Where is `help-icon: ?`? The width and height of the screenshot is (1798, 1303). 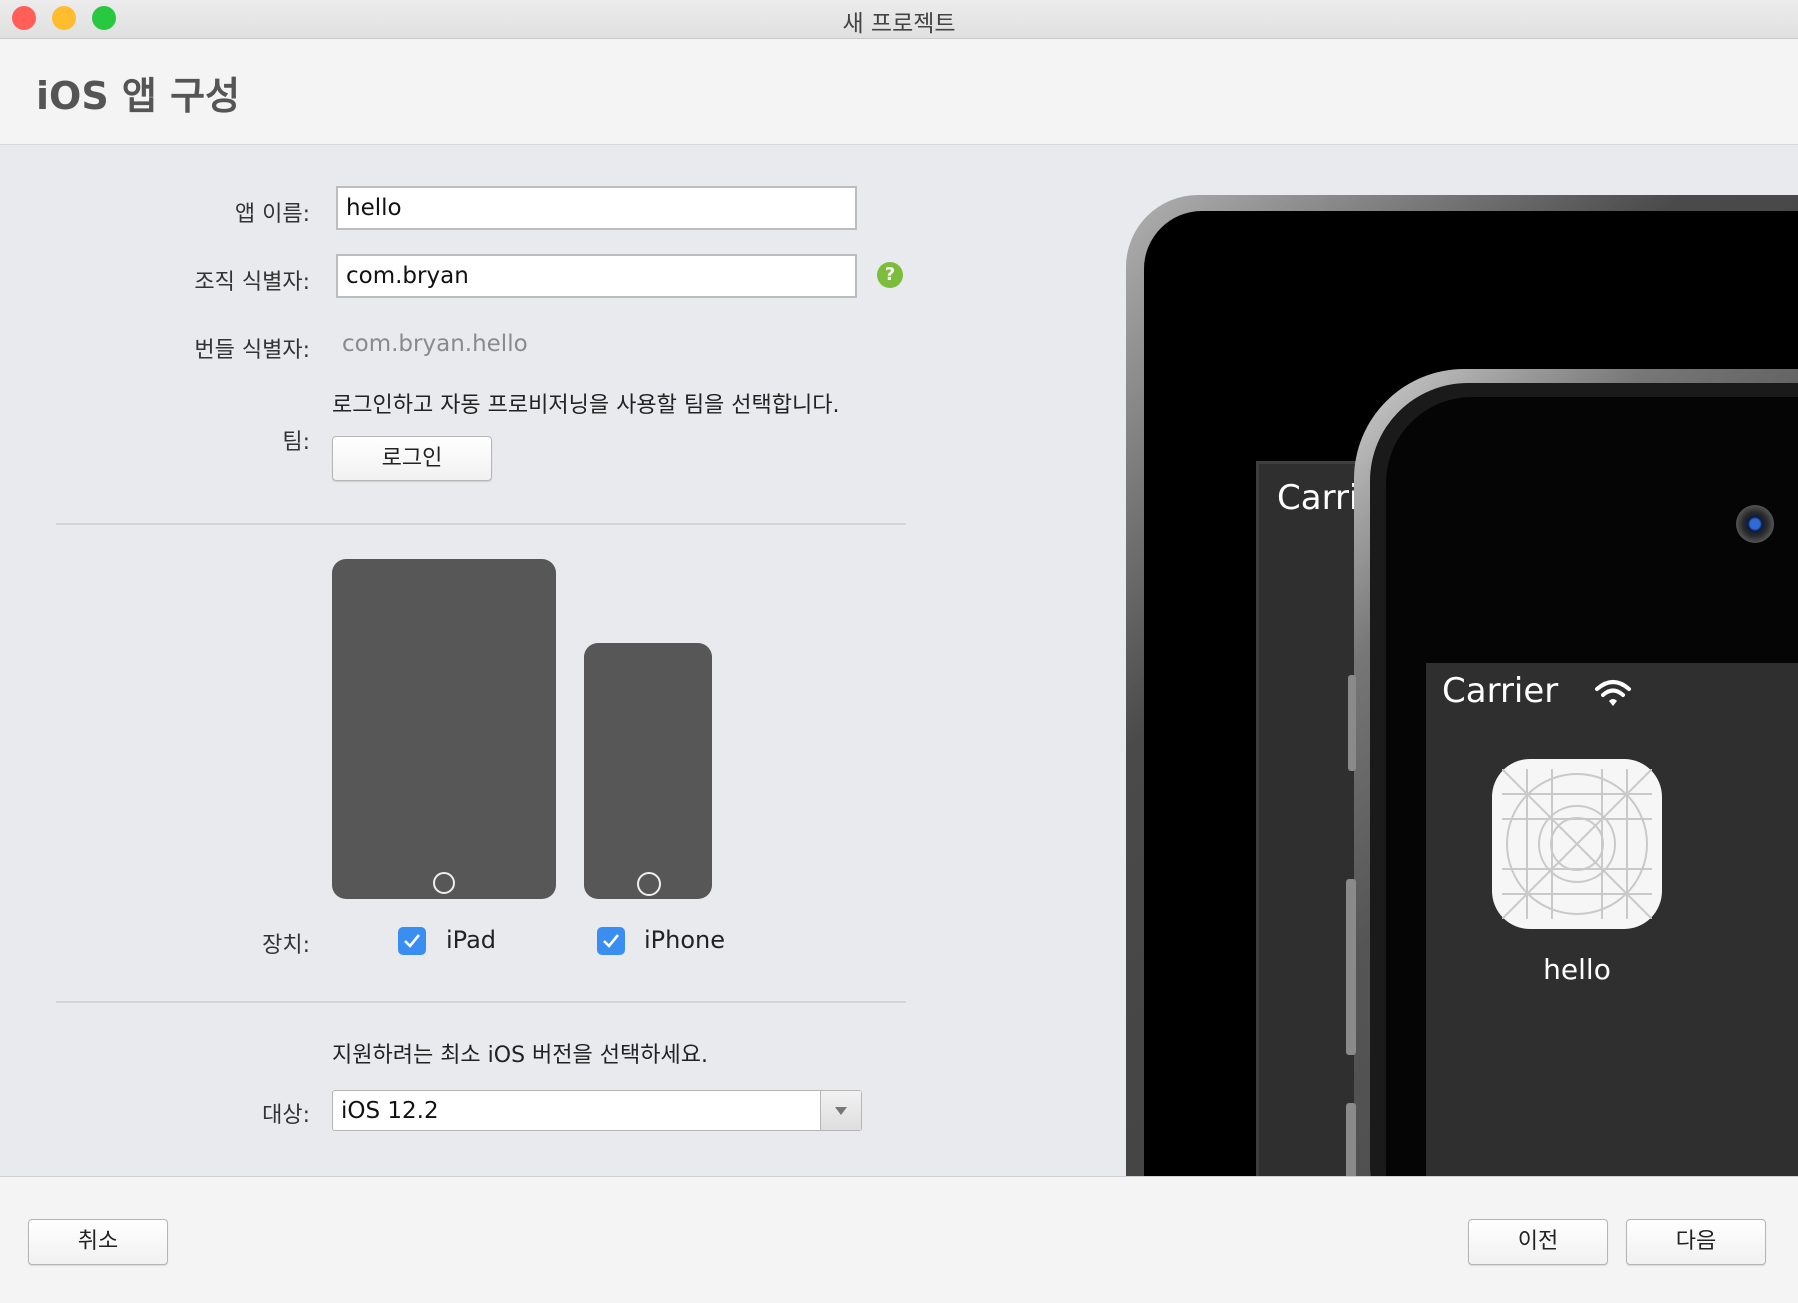
help-icon: ? is located at coordinates (890, 275).